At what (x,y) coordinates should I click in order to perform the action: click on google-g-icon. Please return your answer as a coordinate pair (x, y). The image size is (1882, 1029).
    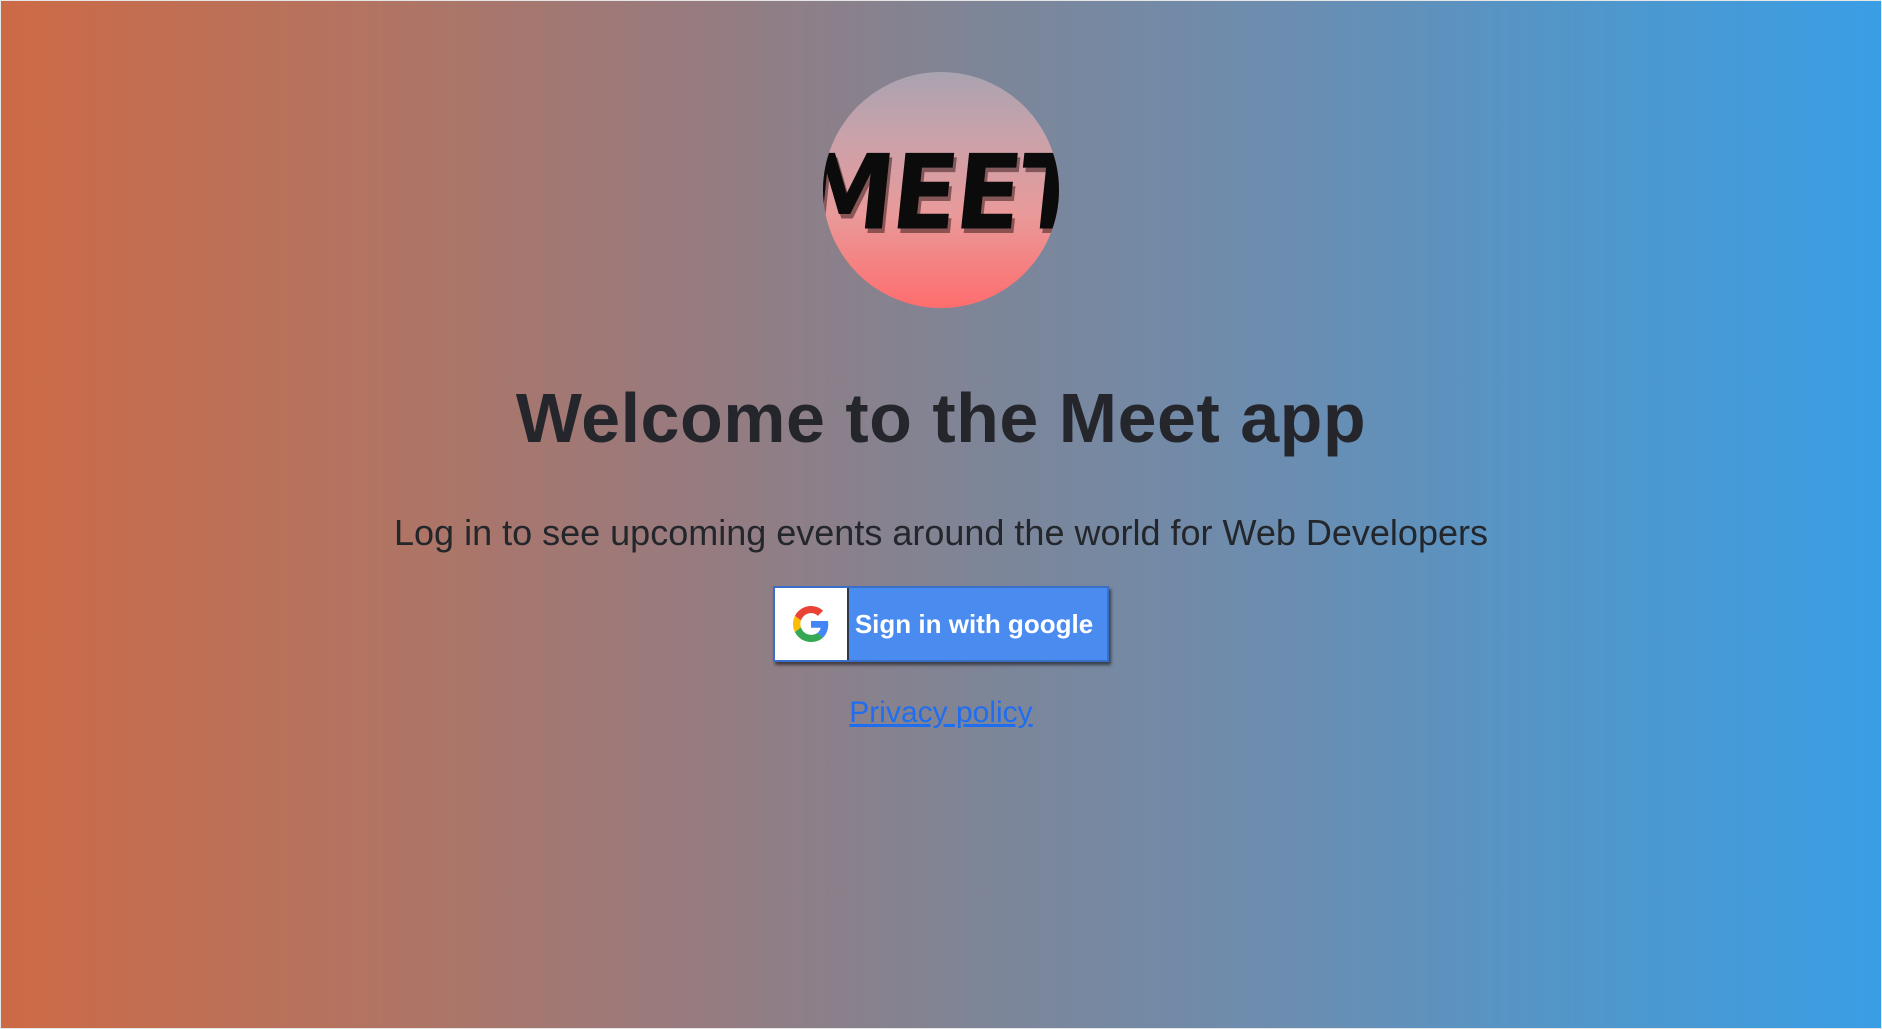
    Looking at the image, I should click on (811, 624).